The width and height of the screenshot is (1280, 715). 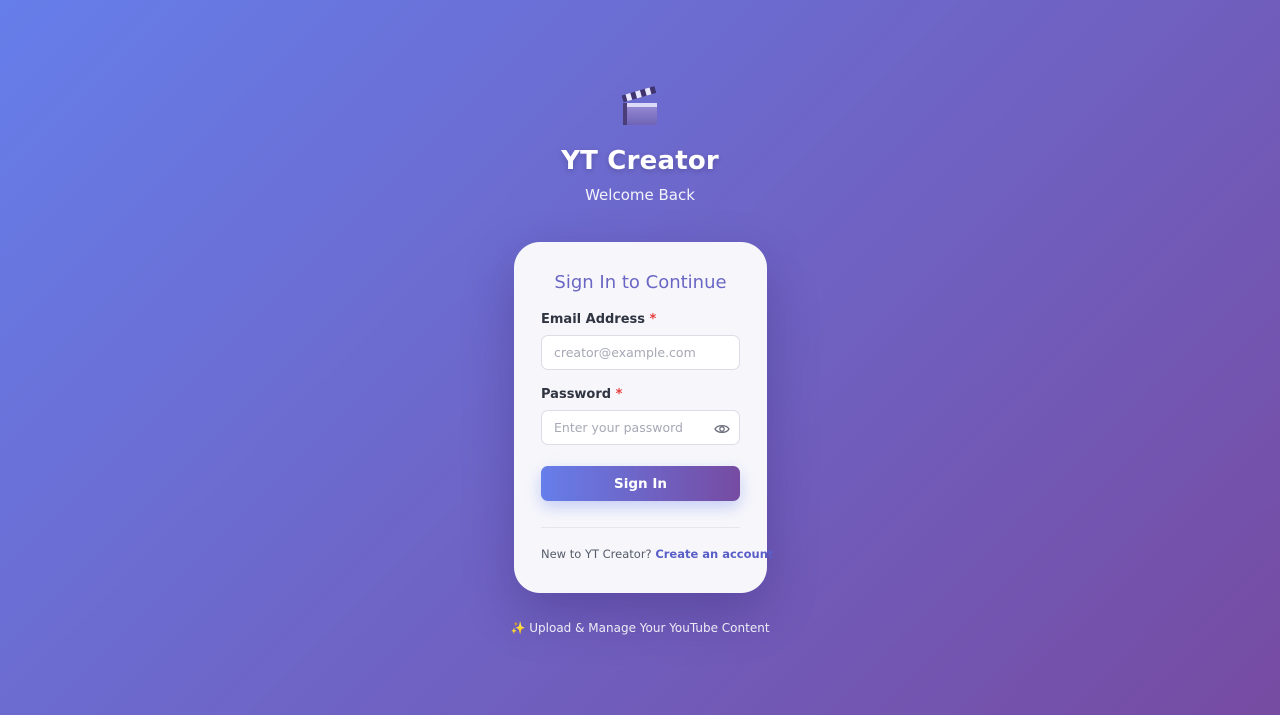 I want to click on create-account-link: Create an account, so click(x=714, y=554).